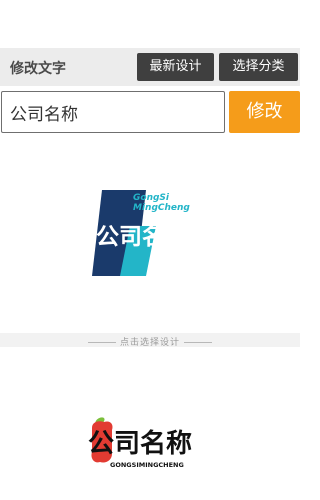  Describe the element at coordinates (258, 67) in the screenshot. I see `choose-category-button: 选择分类` at that location.